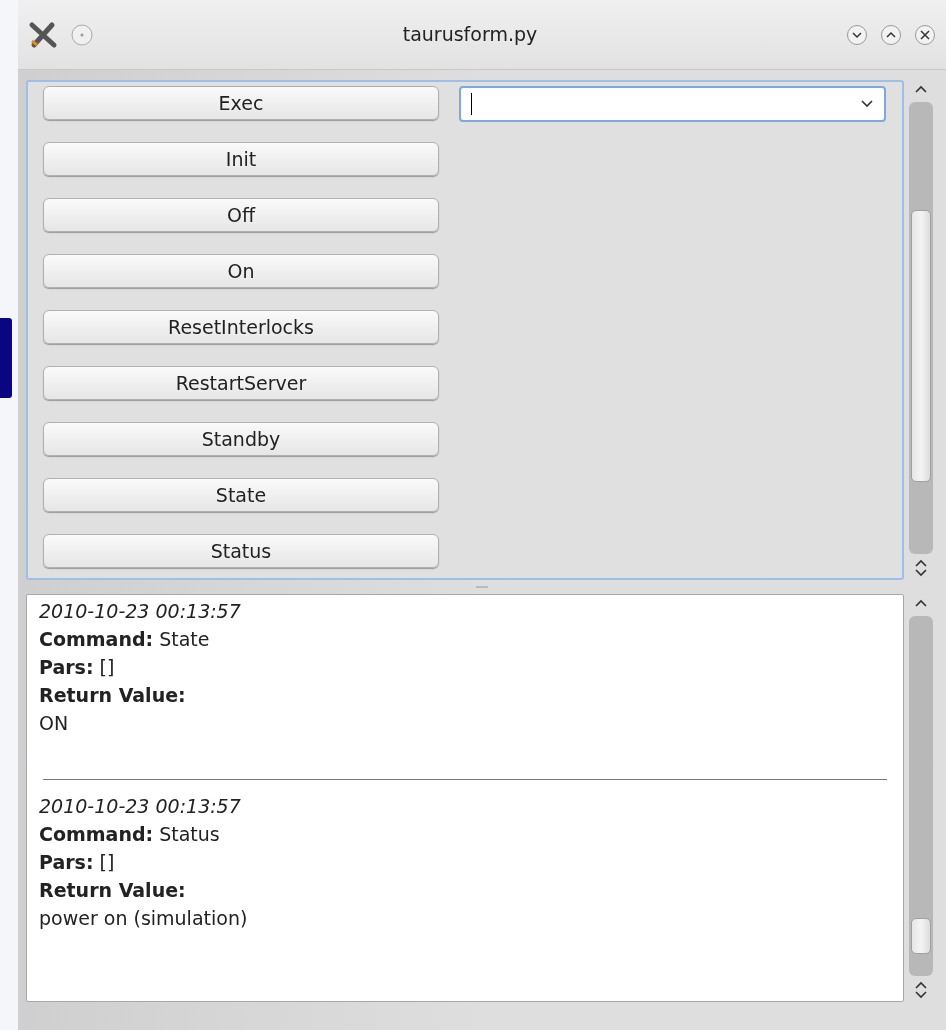  I want to click on minimize-icon, so click(857, 34).